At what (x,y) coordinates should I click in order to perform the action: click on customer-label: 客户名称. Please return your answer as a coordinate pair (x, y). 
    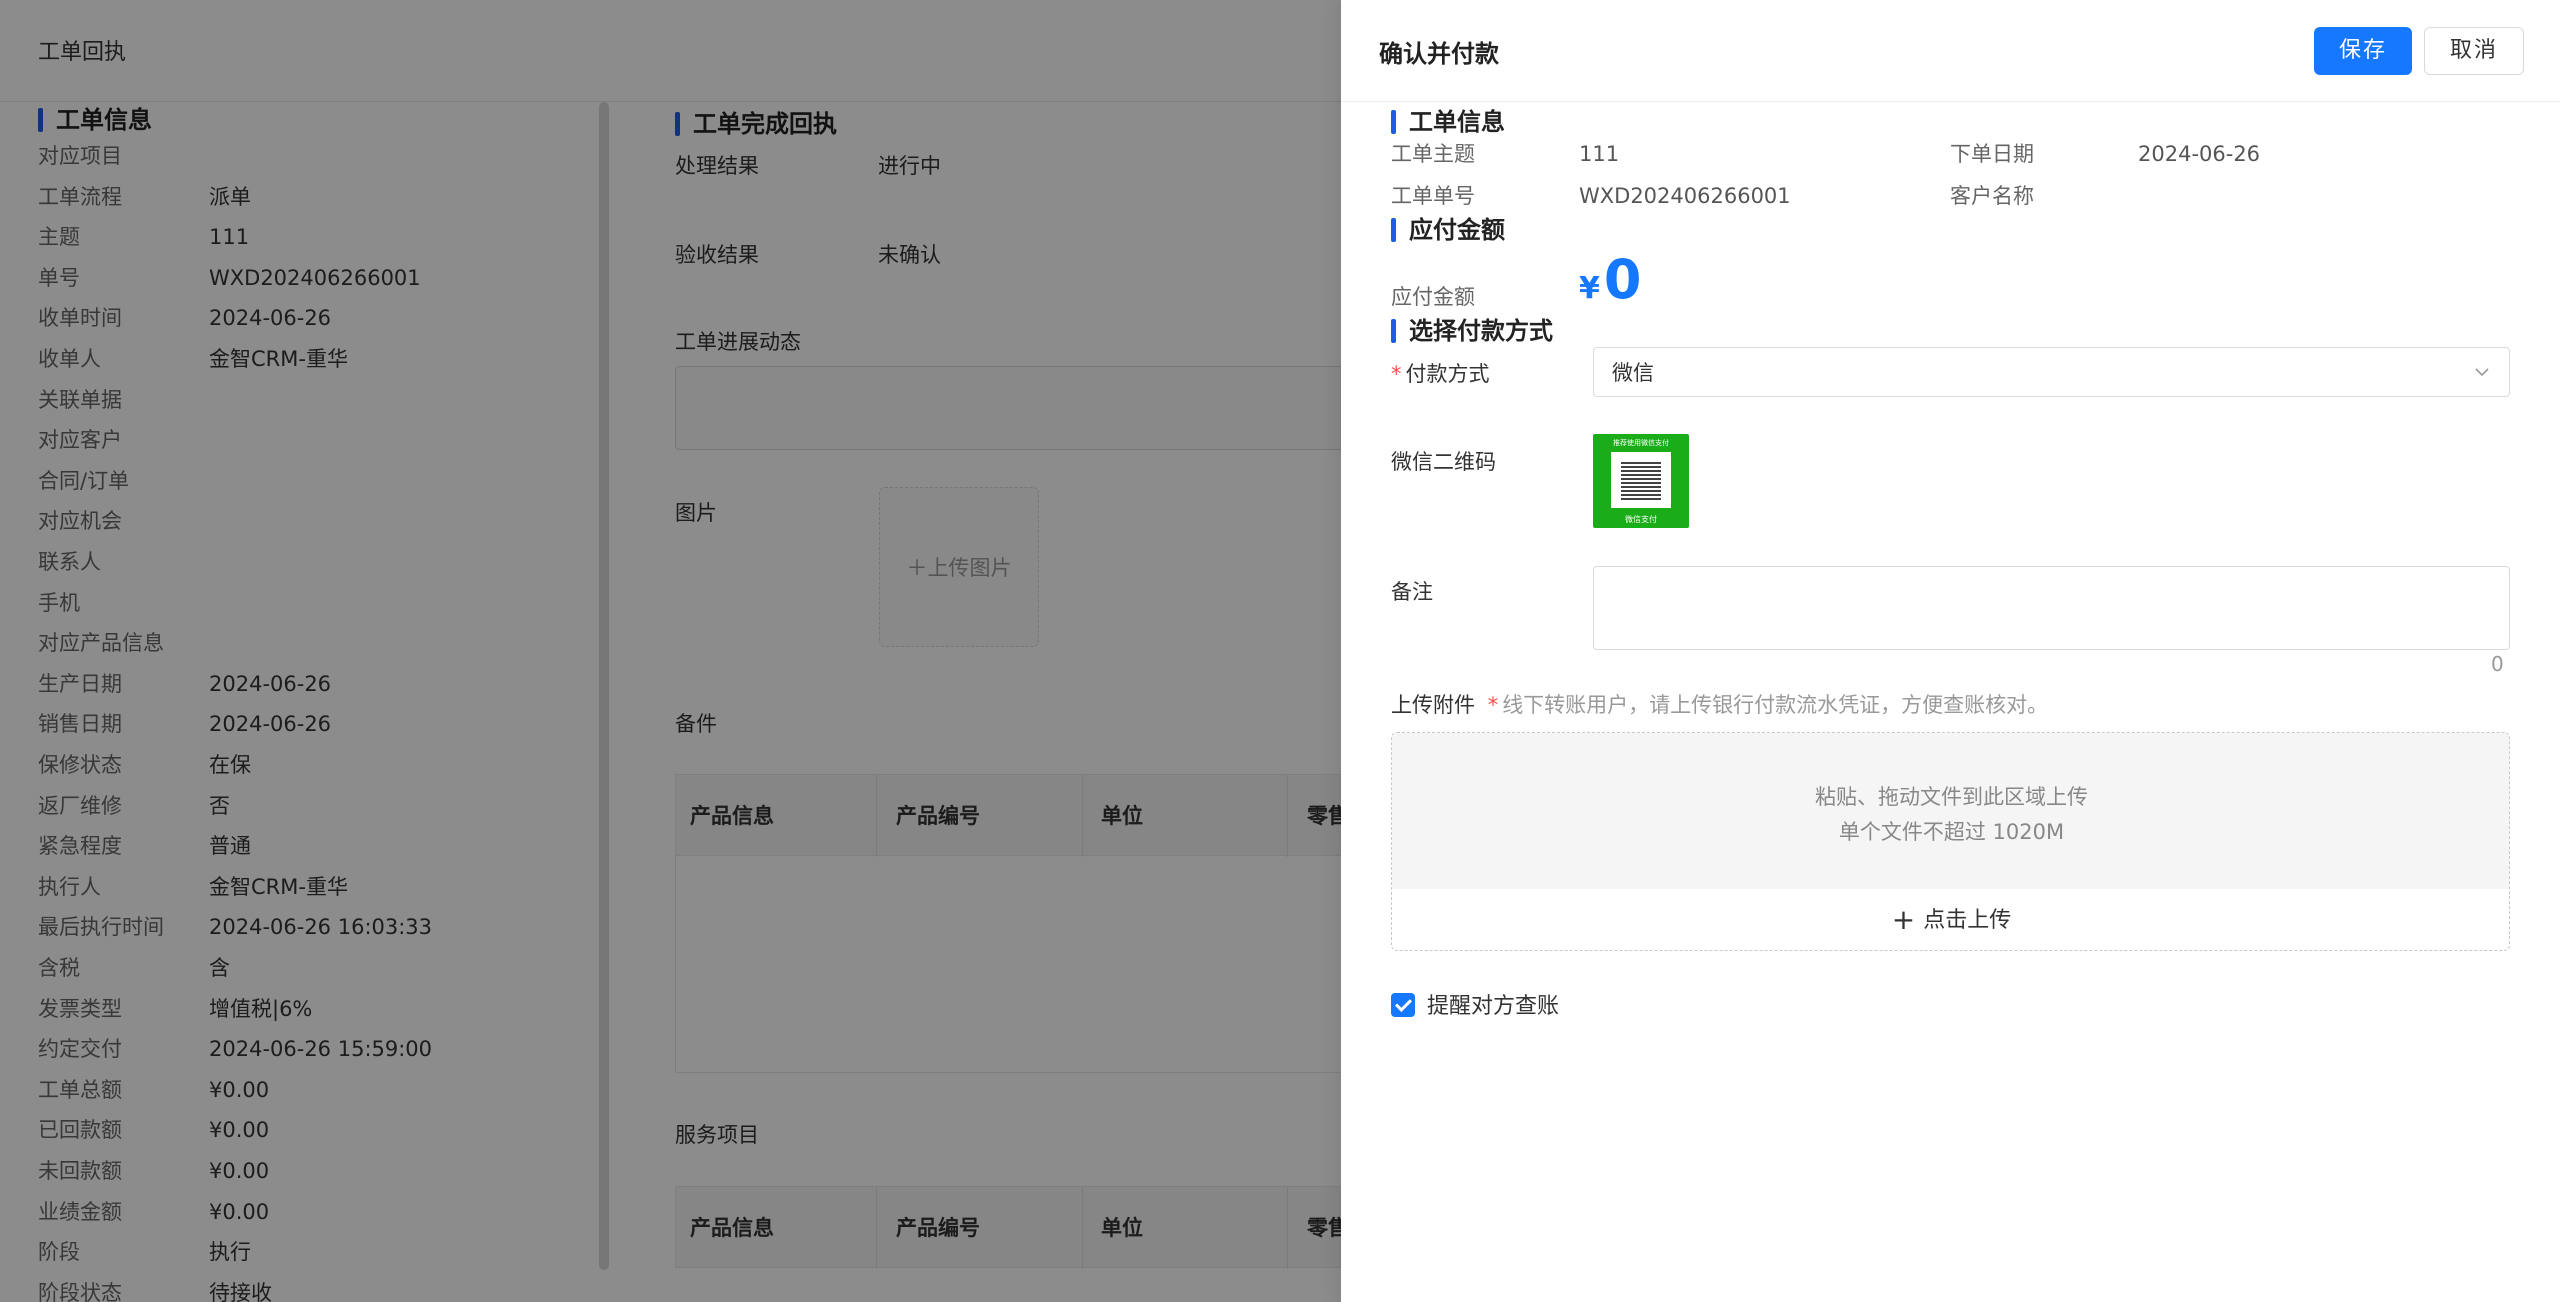
    Looking at the image, I should click on (1992, 196).